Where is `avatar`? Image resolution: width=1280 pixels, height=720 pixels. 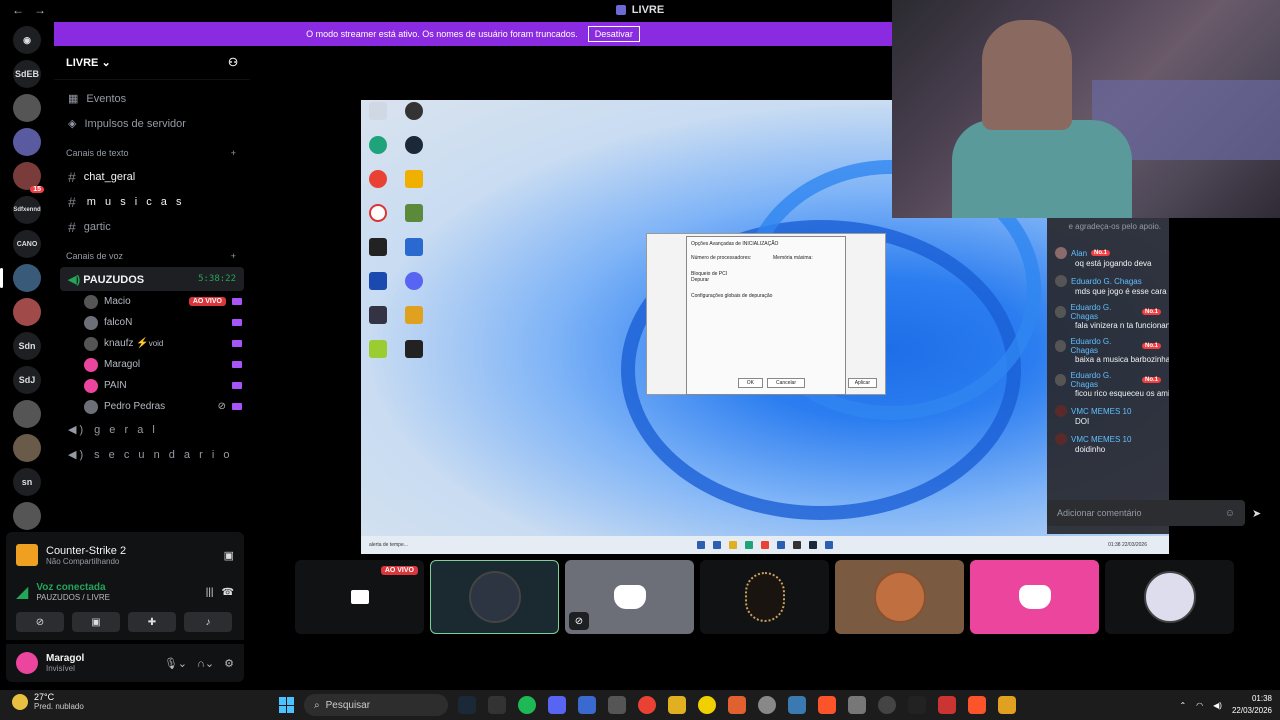
avatar is located at coordinates (27, 663).